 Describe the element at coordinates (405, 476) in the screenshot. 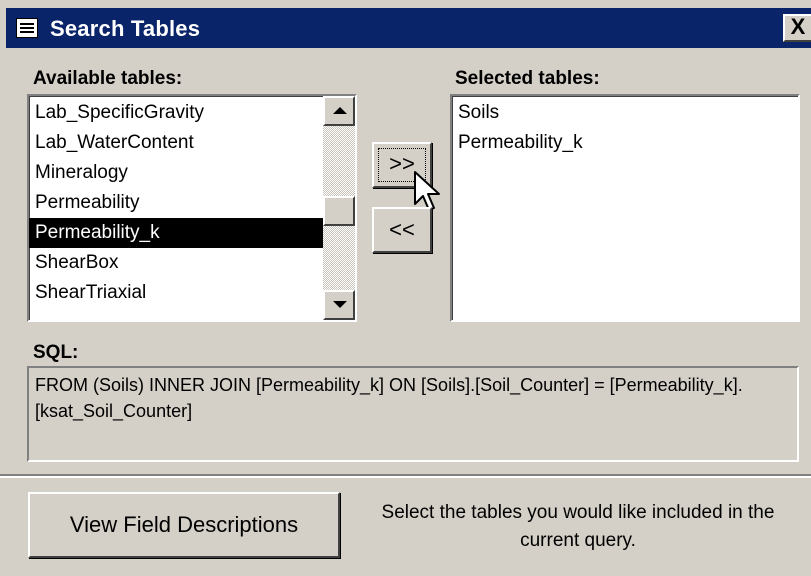

I see `divider` at that location.